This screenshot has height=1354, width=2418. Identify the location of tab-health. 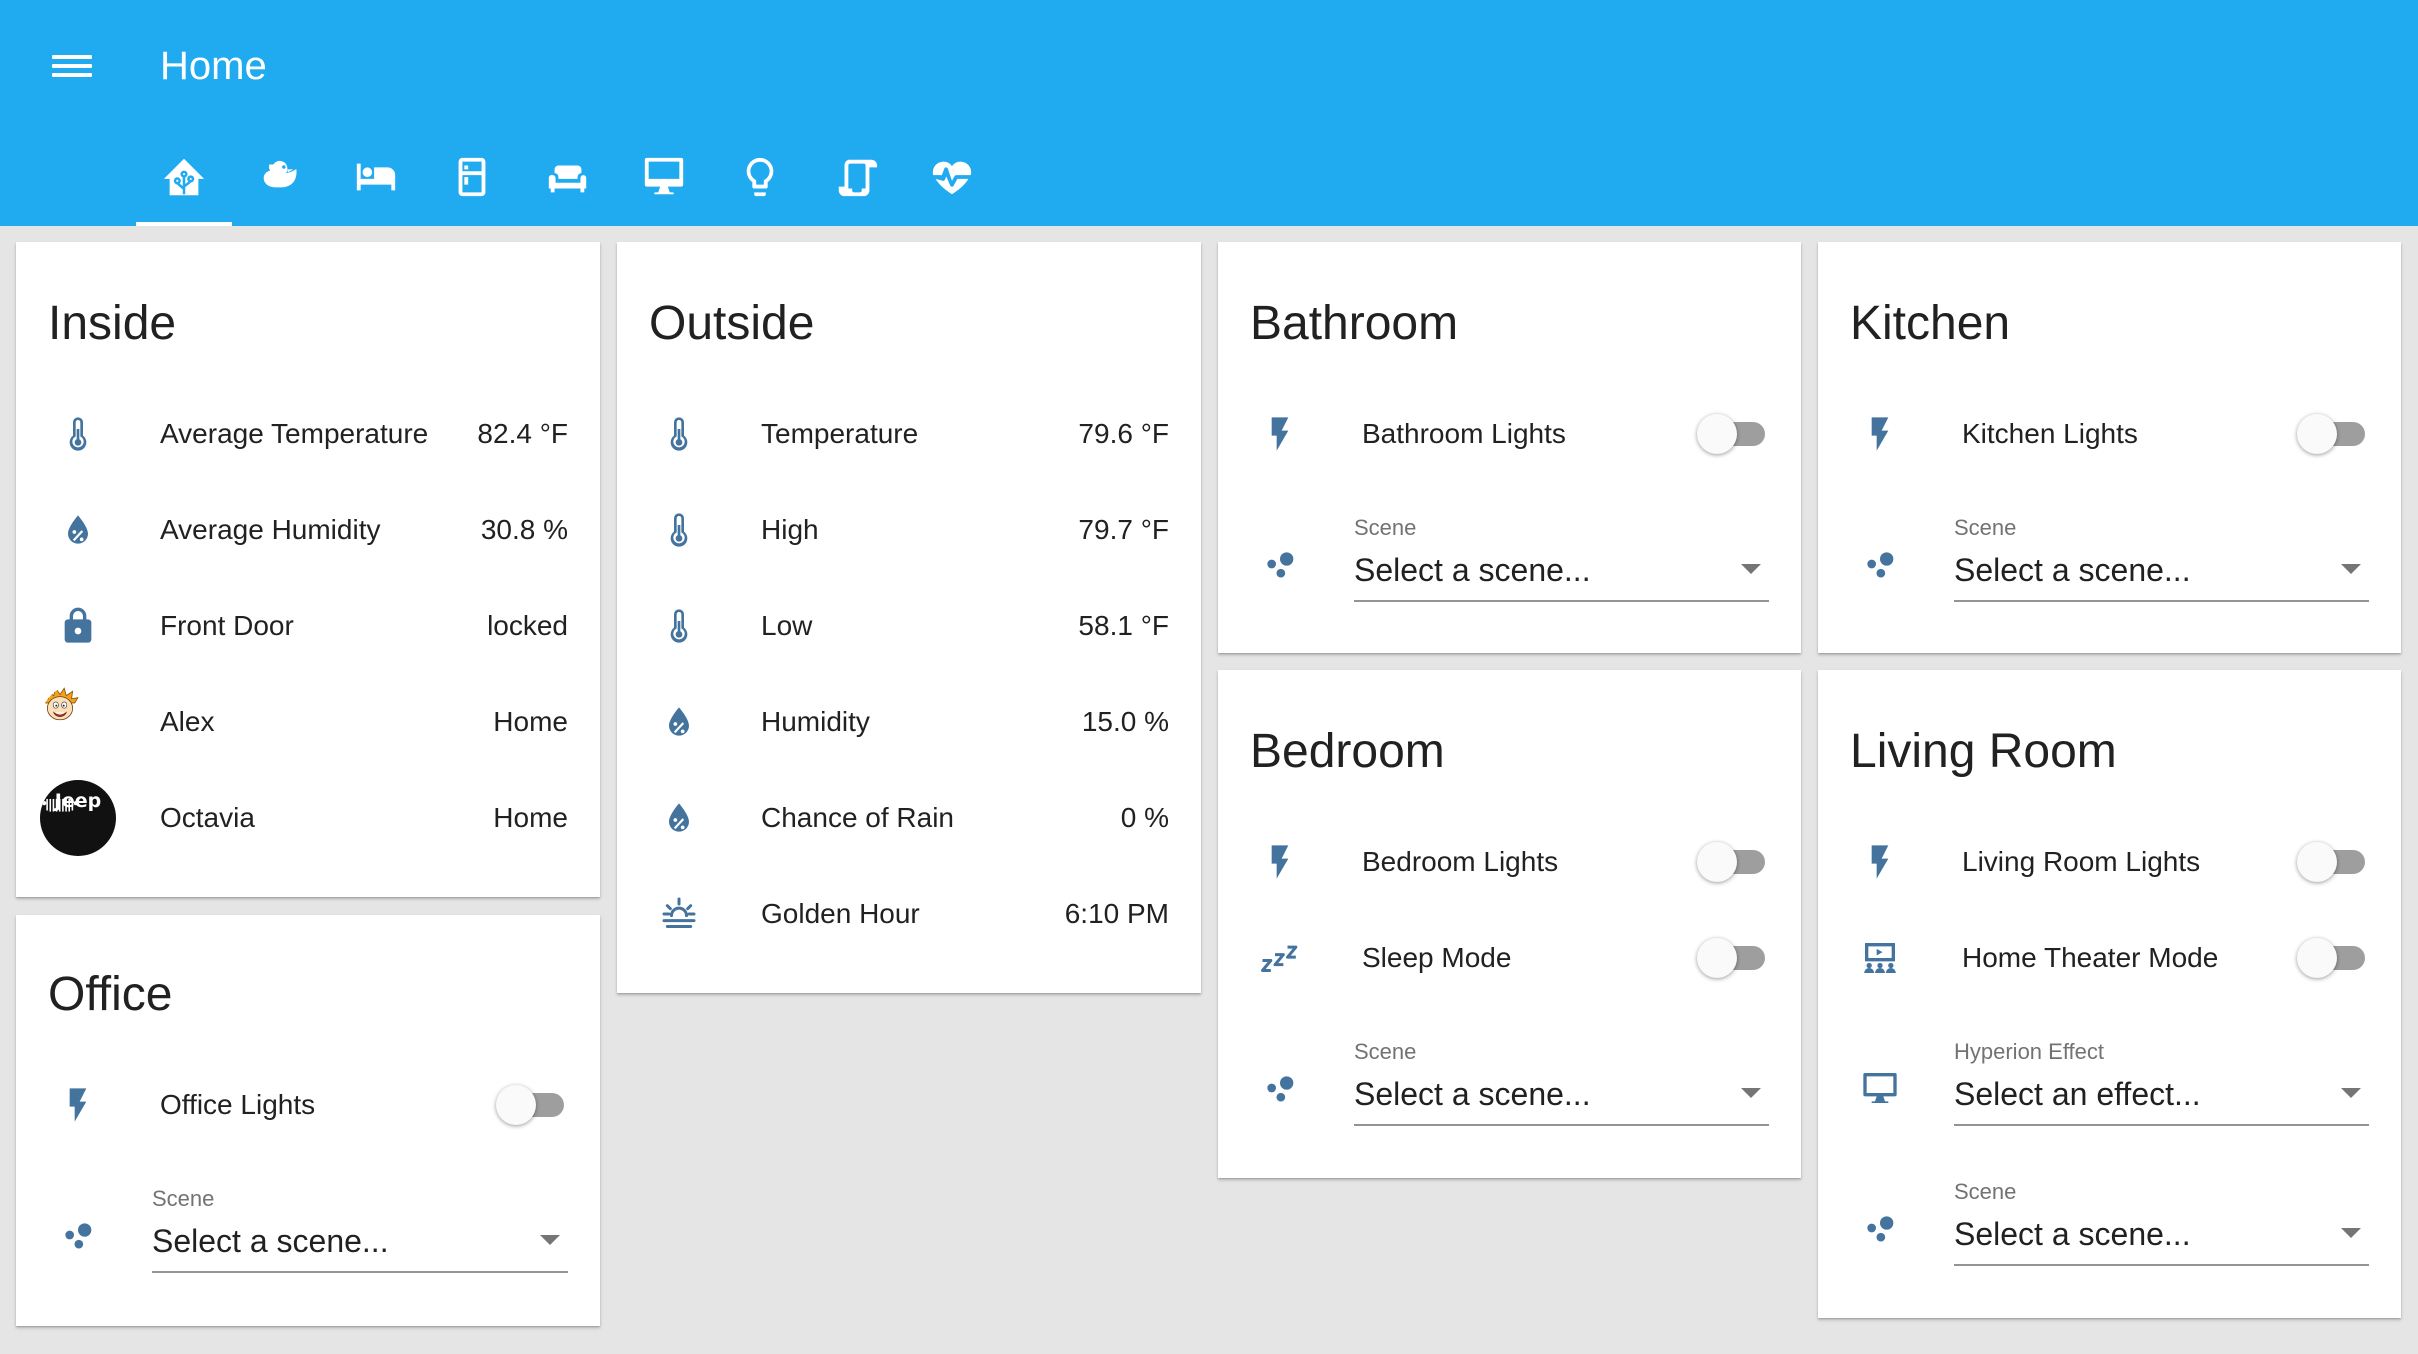
(952, 184).